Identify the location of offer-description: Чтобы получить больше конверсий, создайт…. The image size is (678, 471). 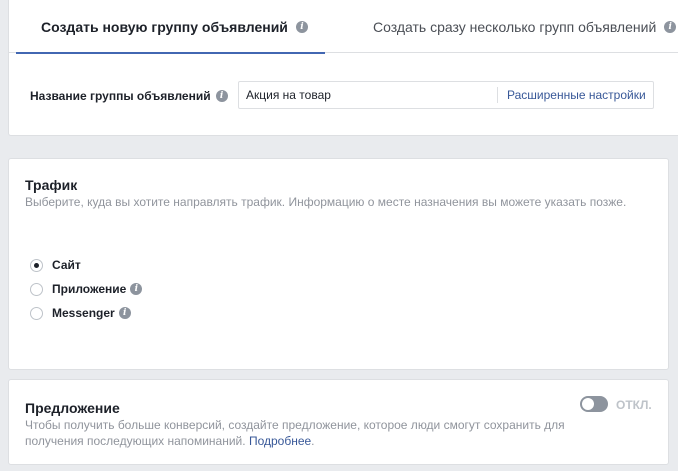
(295, 433).